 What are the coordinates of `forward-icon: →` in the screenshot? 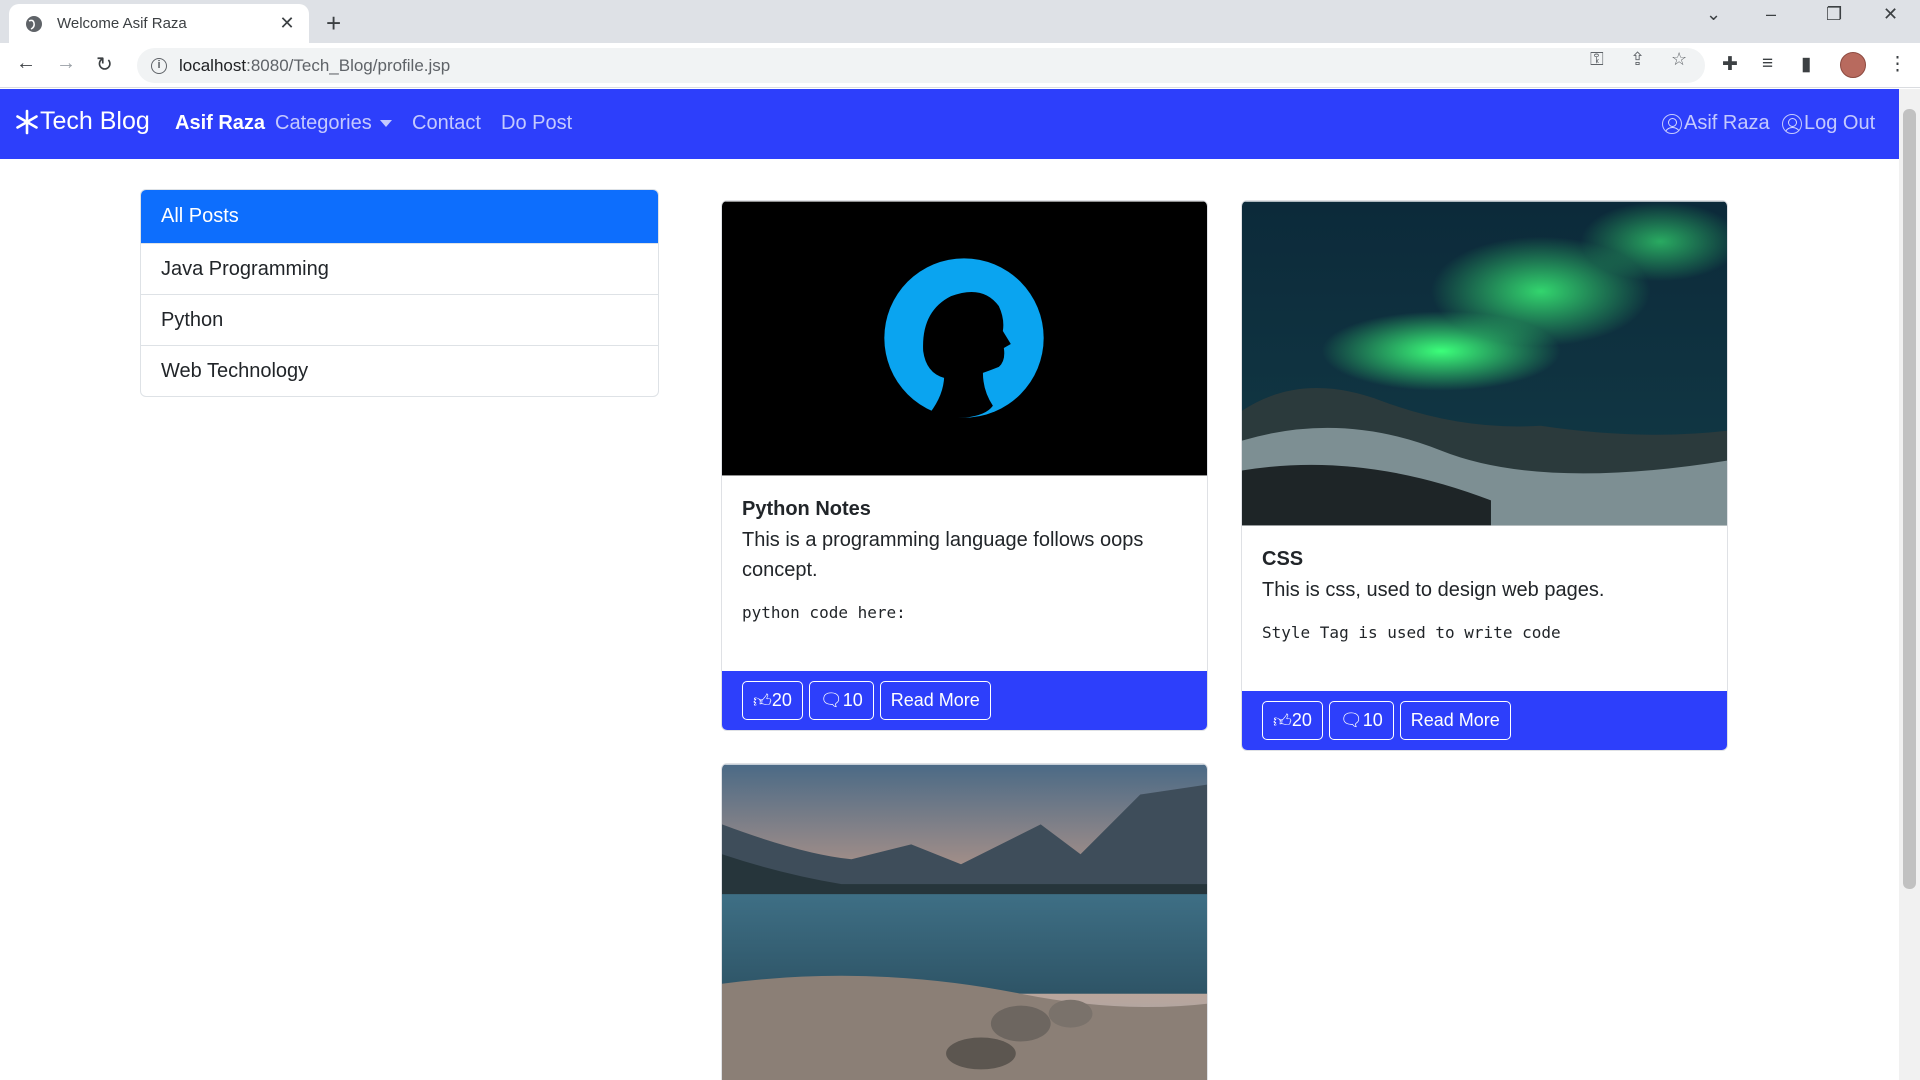 It's located at (66, 63).